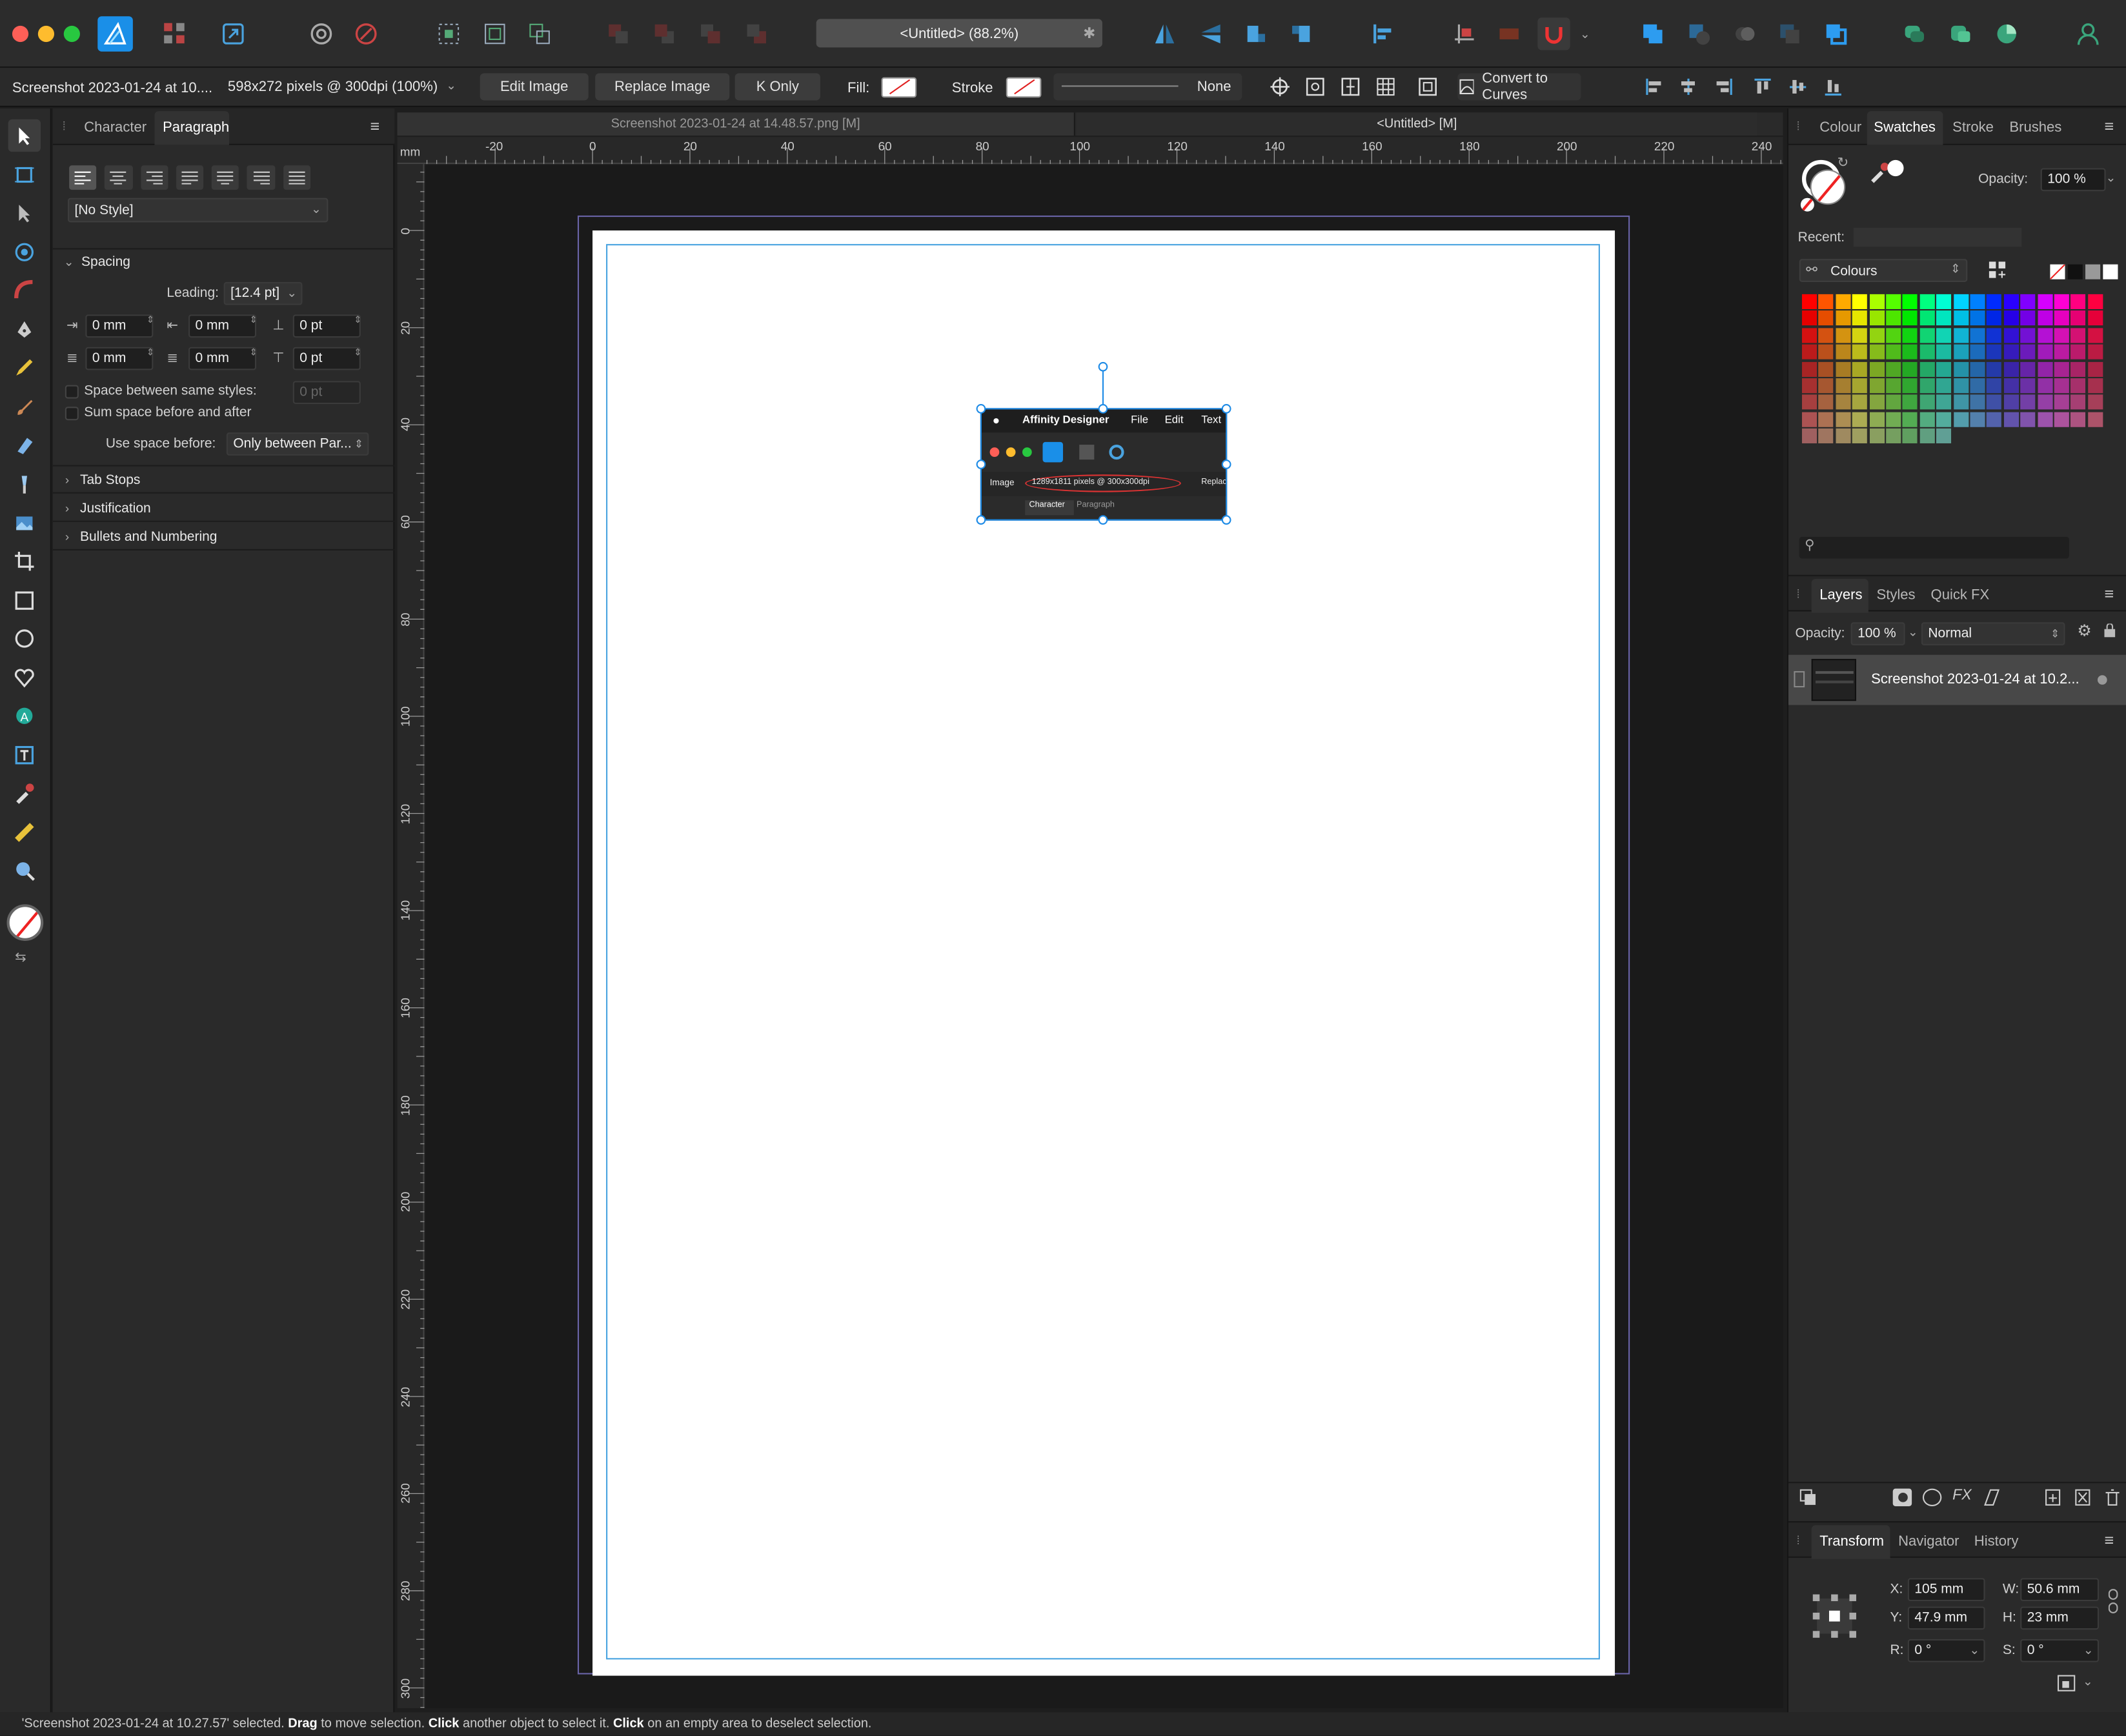 The height and width of the screenshot is (1736, 2126). What do you see at coordinates (67, 536) in the screenshot?
I see `bullets-expand-icon: ›` at bounding box center [67, 536].